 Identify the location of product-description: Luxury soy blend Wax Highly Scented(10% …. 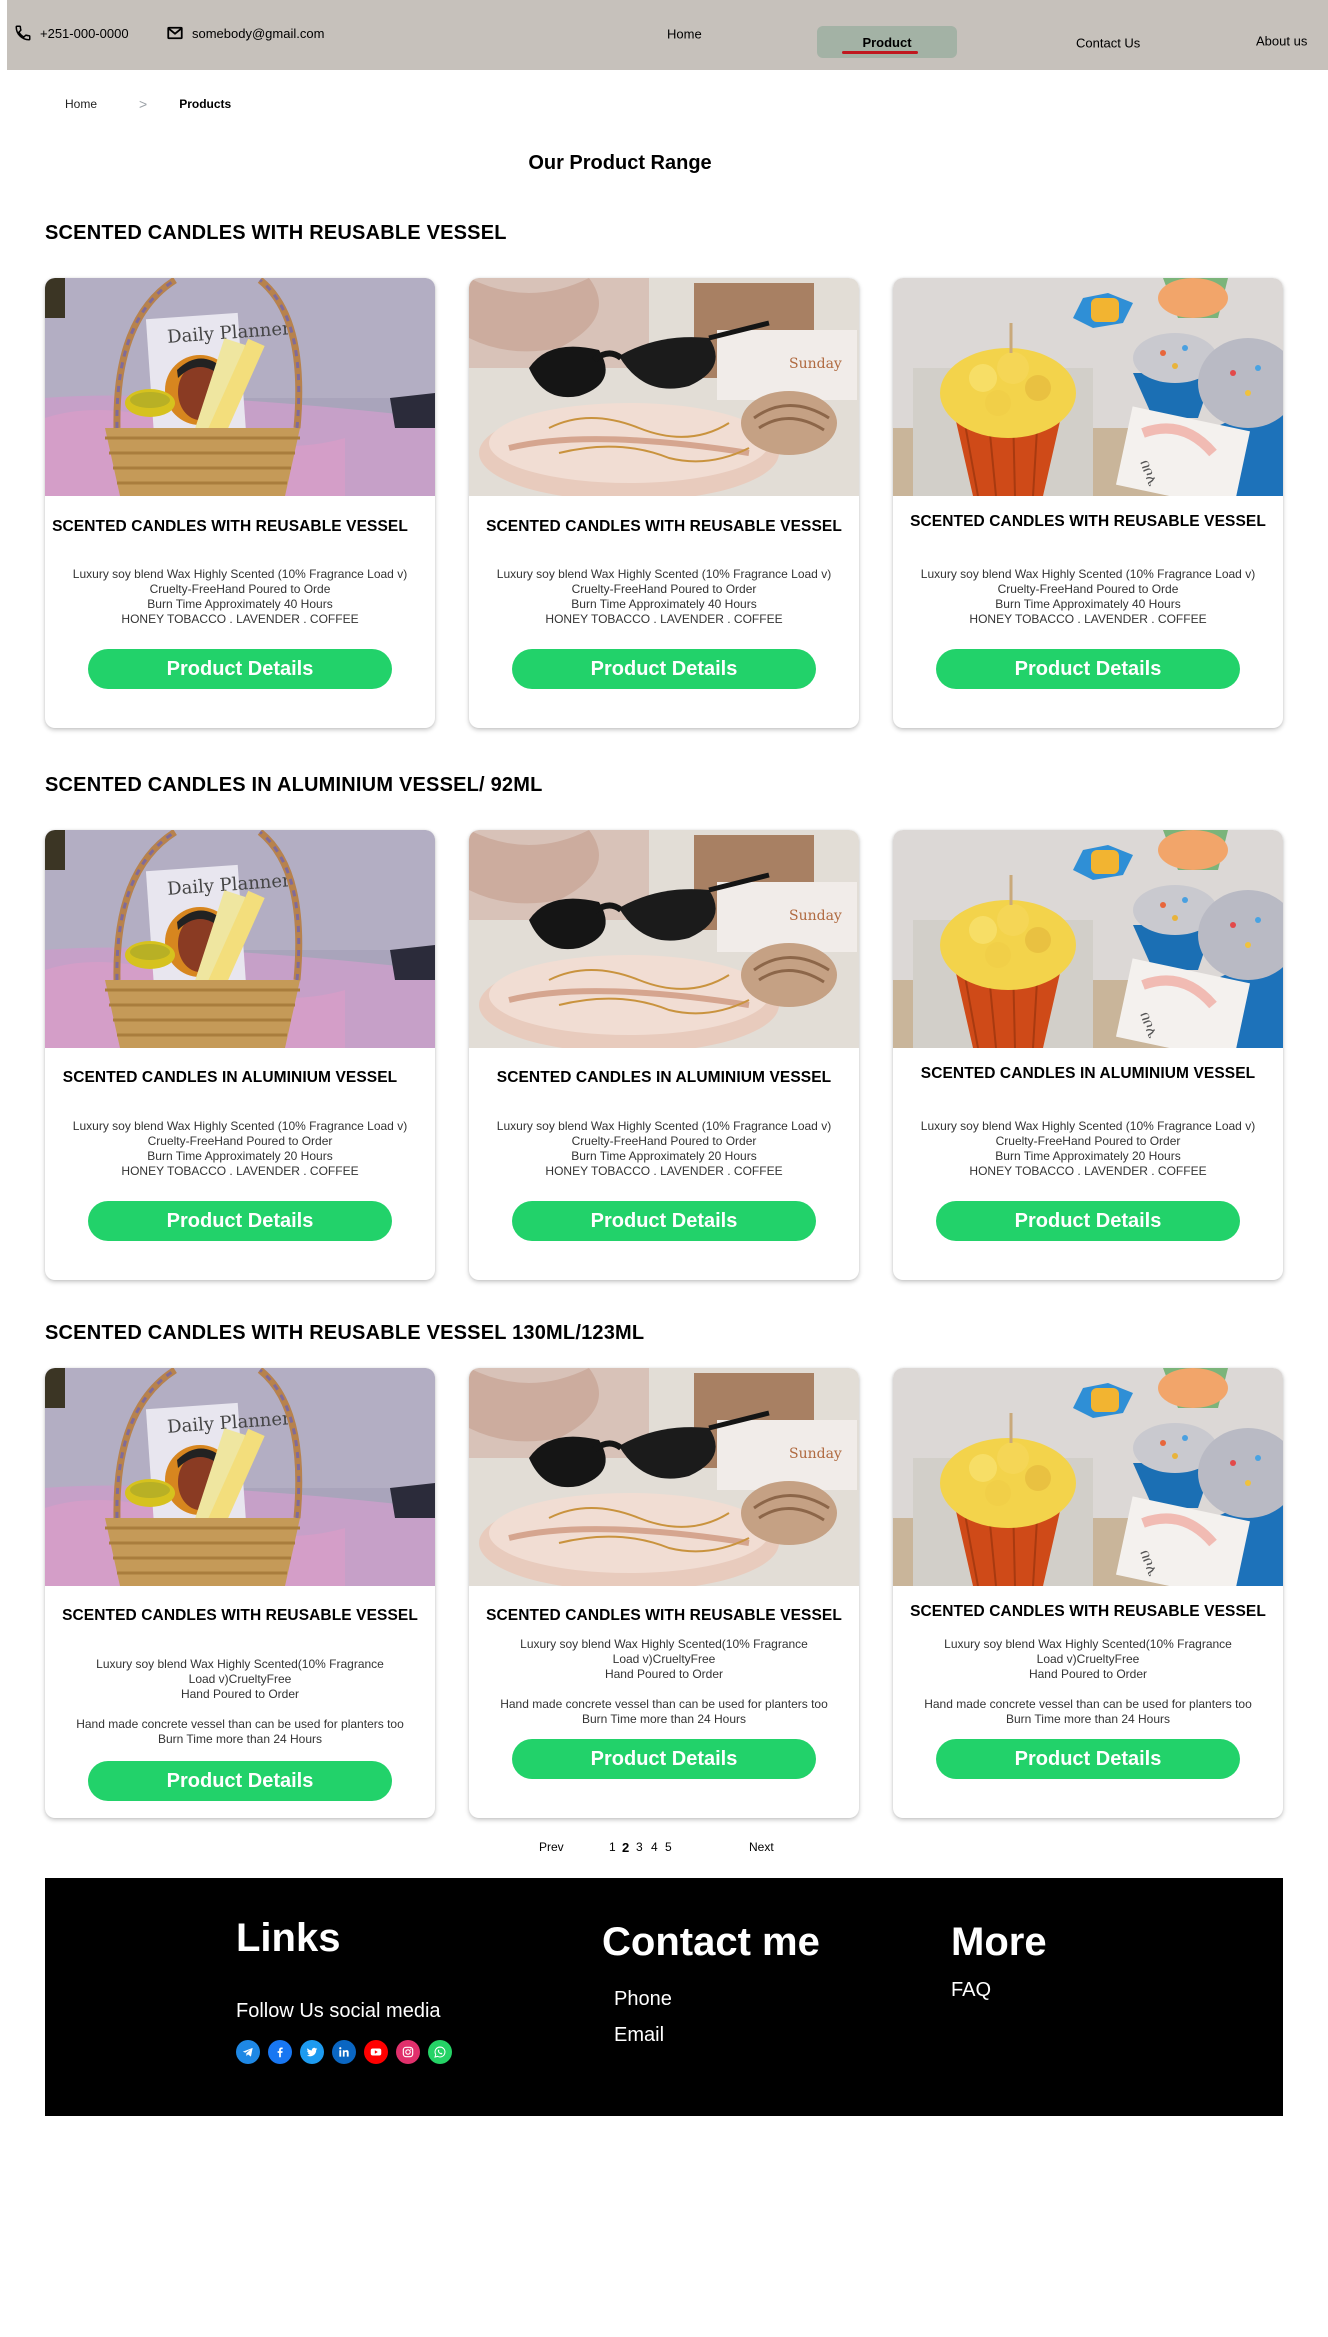
(1088, 1682).